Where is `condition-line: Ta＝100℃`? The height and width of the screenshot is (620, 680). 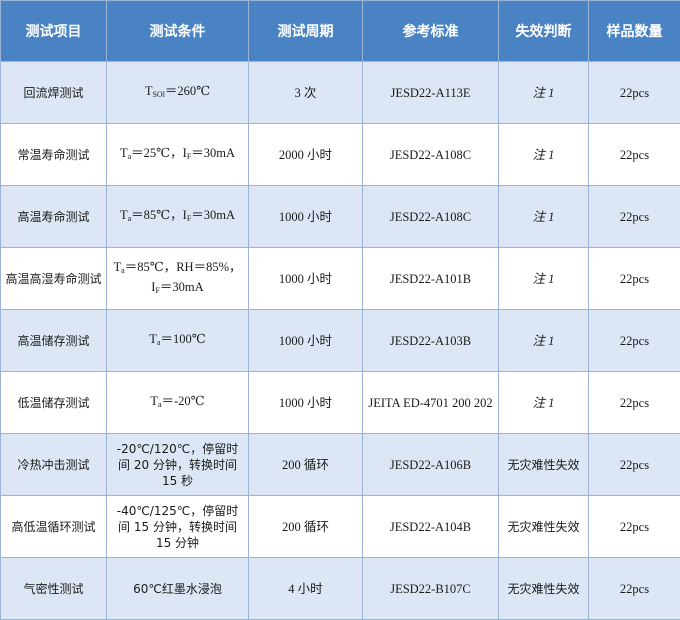
condition-line: Ta＝100℃ is located at coordinates (177, 341).